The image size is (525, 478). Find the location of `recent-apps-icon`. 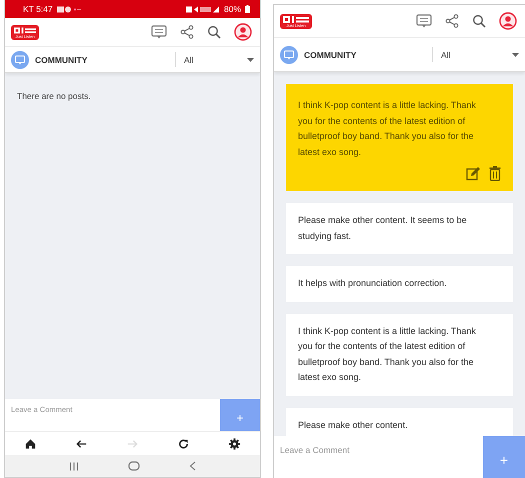

recent-apps-icon is located at coordinates (74, 466).